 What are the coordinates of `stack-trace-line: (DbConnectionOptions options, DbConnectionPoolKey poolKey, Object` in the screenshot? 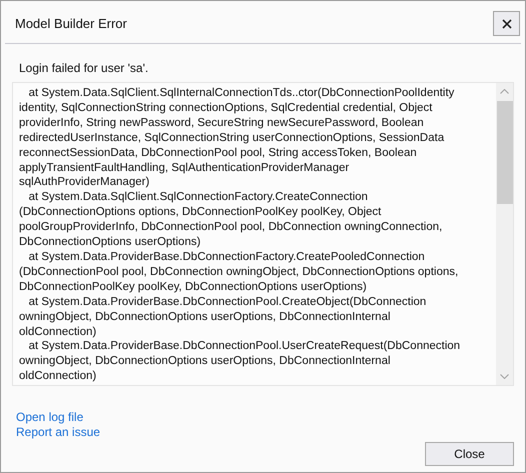 It's located at (200, 212).